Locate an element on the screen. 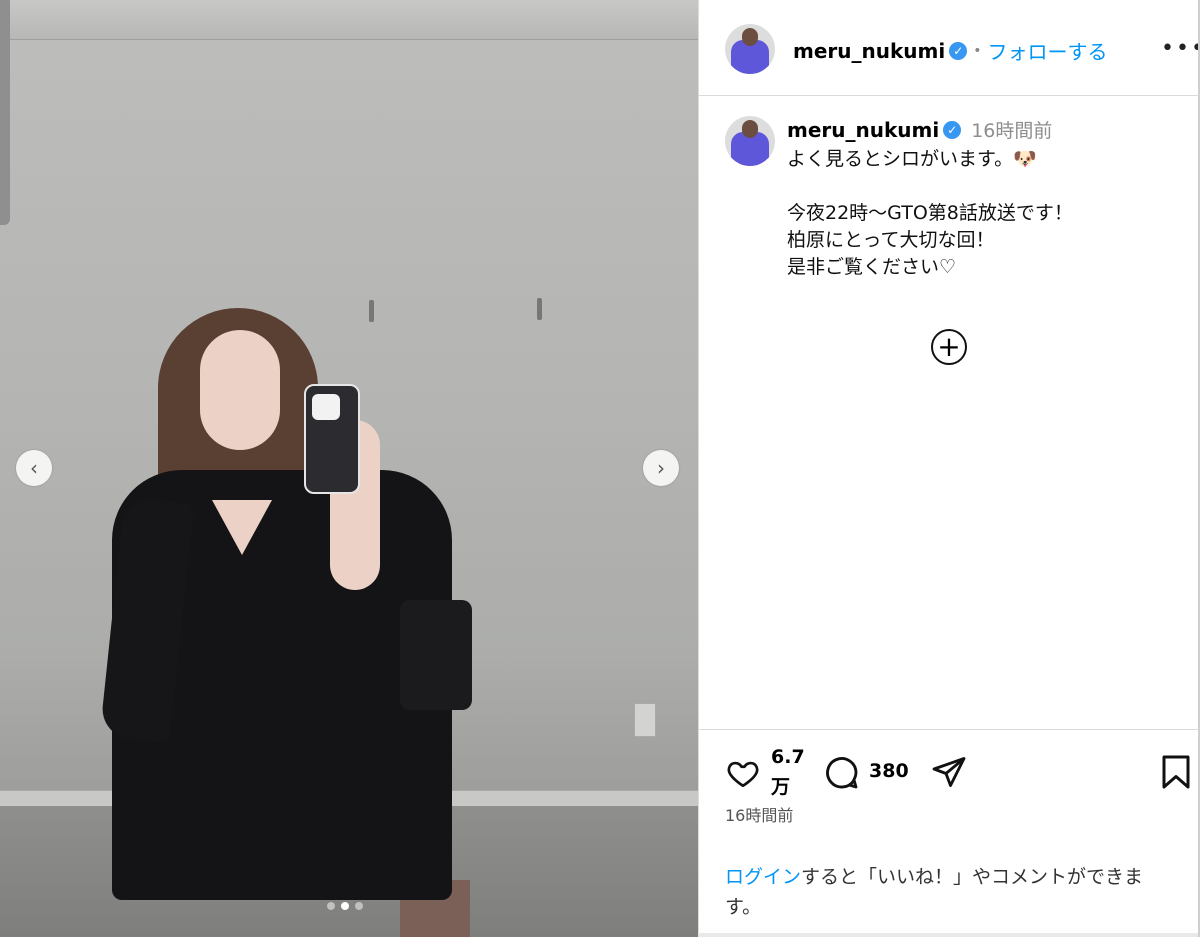  header-user-line: meru_nukumi ✓ • フォローする is located at coordinates (950, 50).